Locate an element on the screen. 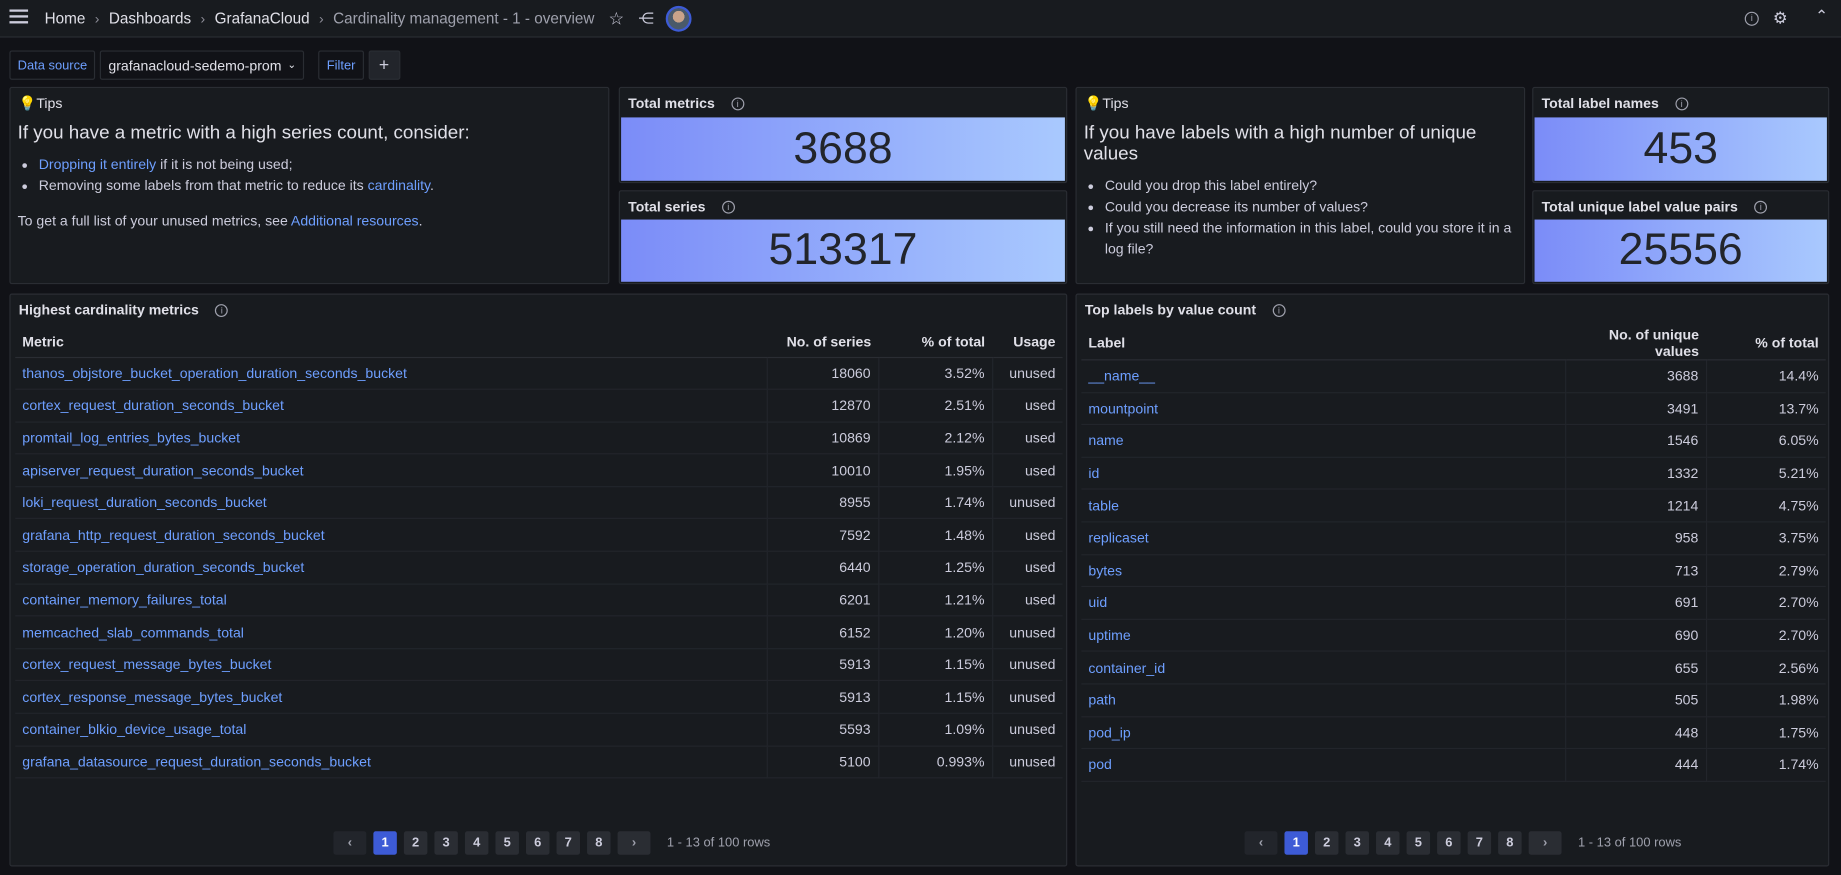 This screenshot has width=1841, height=875. help-icon: i is located at coordinates (1751, 18).